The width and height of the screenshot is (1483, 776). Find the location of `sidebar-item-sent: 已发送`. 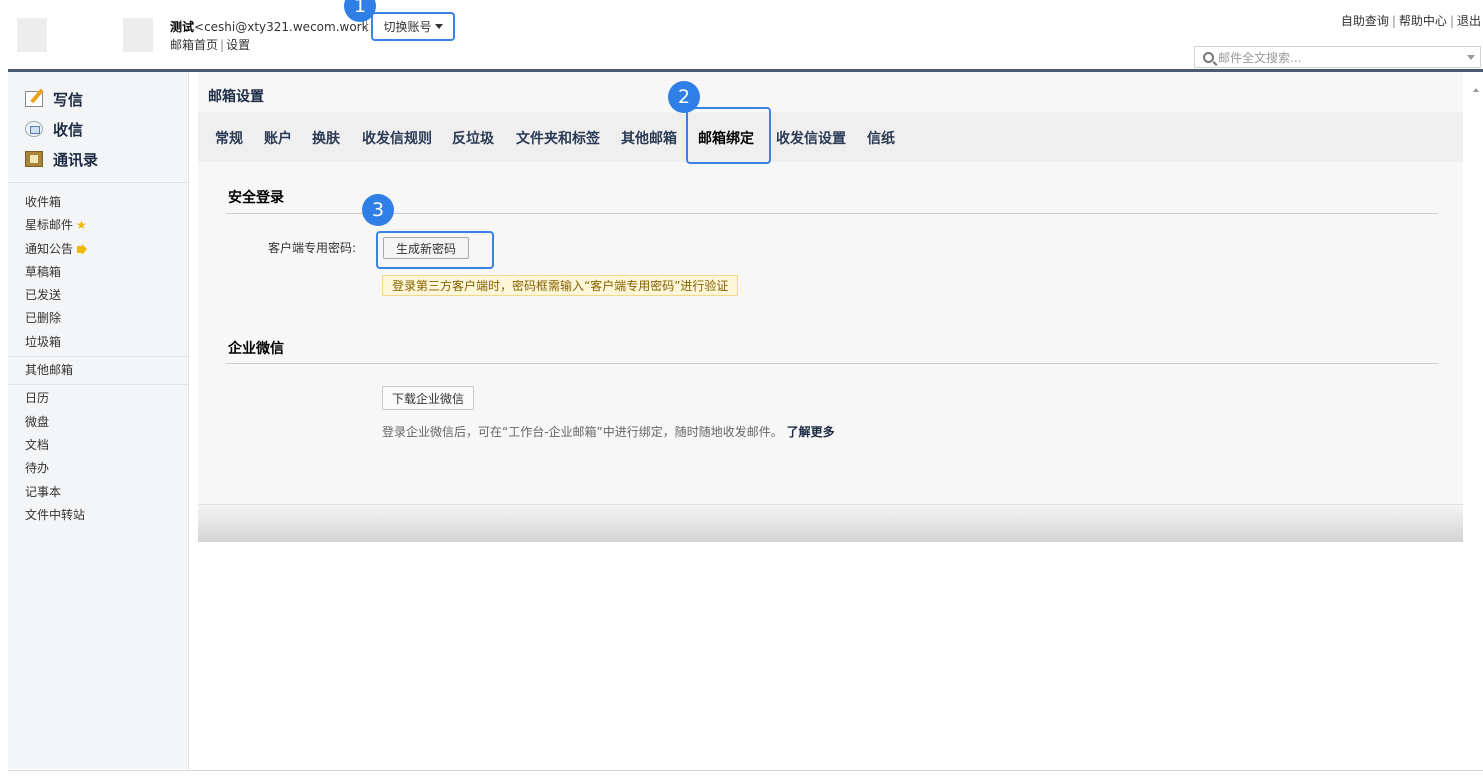

sidebar-item-sent: 已发送 is located at coordinates (98, 295).